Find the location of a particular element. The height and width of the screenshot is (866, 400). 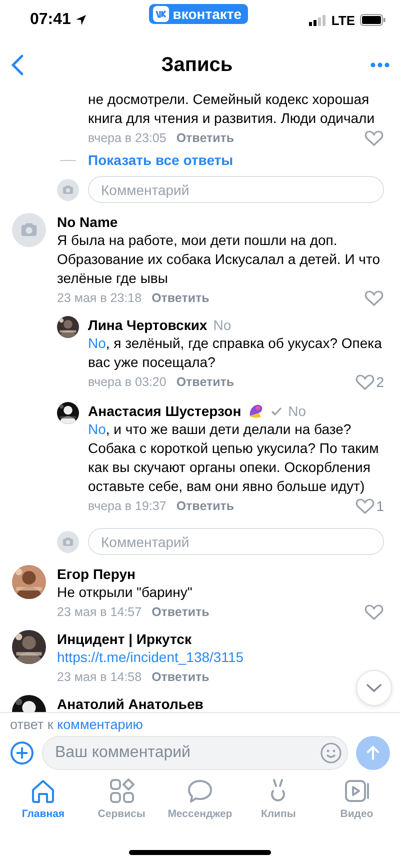

tab: Видео is located at coordinates (356, 807).